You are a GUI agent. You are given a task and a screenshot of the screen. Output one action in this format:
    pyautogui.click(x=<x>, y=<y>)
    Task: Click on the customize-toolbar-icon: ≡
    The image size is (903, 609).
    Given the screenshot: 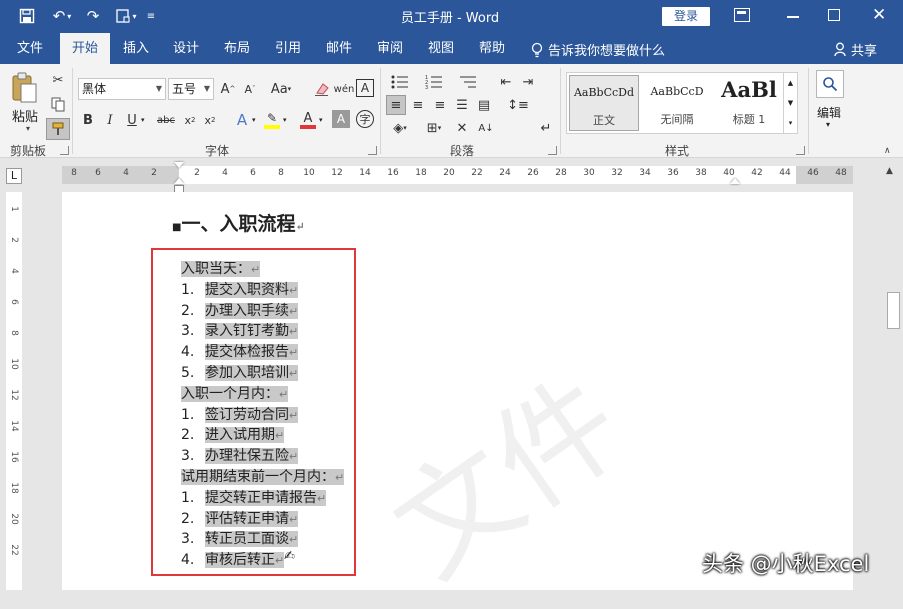 What is the action you would take?
    pyautogui.click(x=151, y=16)
    